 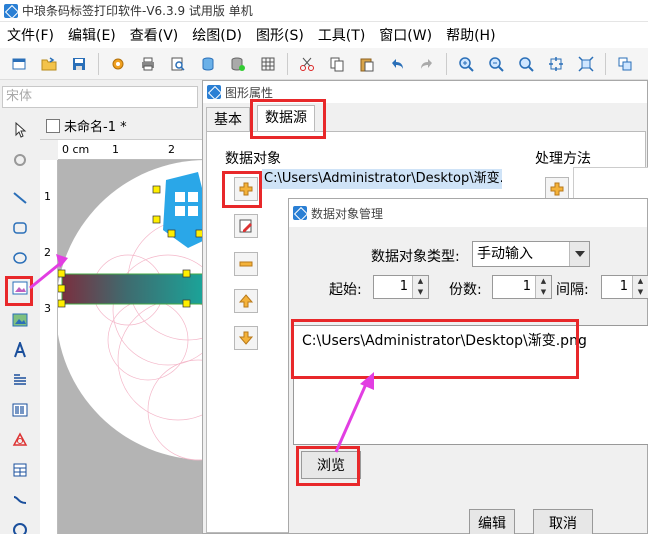 I want to click on toolbar-separator, so click(x=287, y=63).